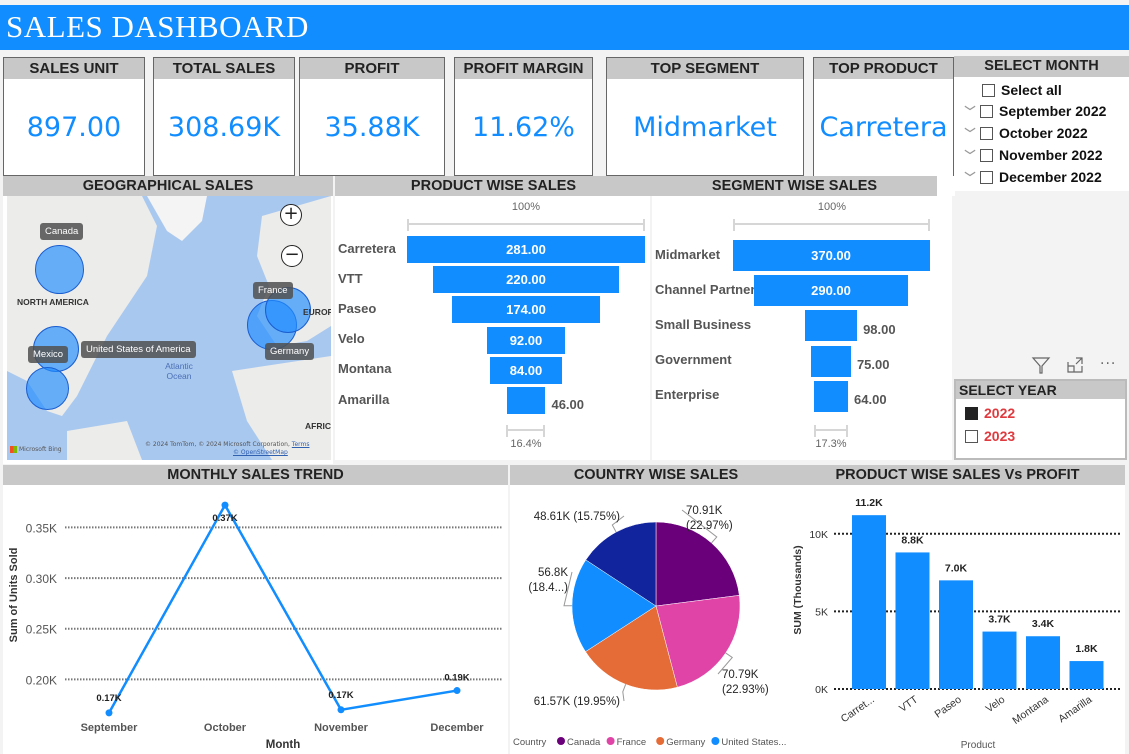 The height and width of the screenshot is (754, 1129). I want to click on slicer-item-september: ﹀ September 2022, so click(1033, 111).